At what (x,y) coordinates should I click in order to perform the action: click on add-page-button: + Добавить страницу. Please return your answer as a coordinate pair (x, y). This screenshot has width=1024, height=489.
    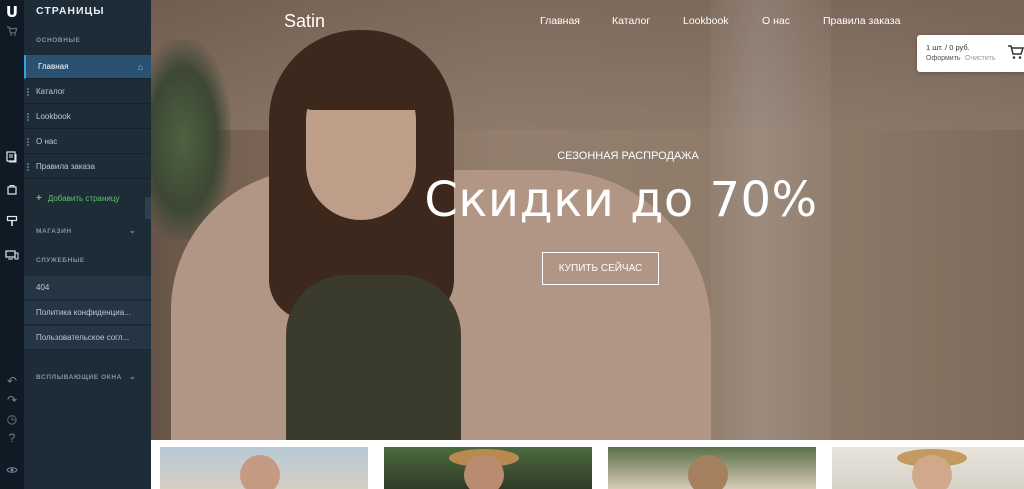
    Looking at the image, I should click on (77, 198).